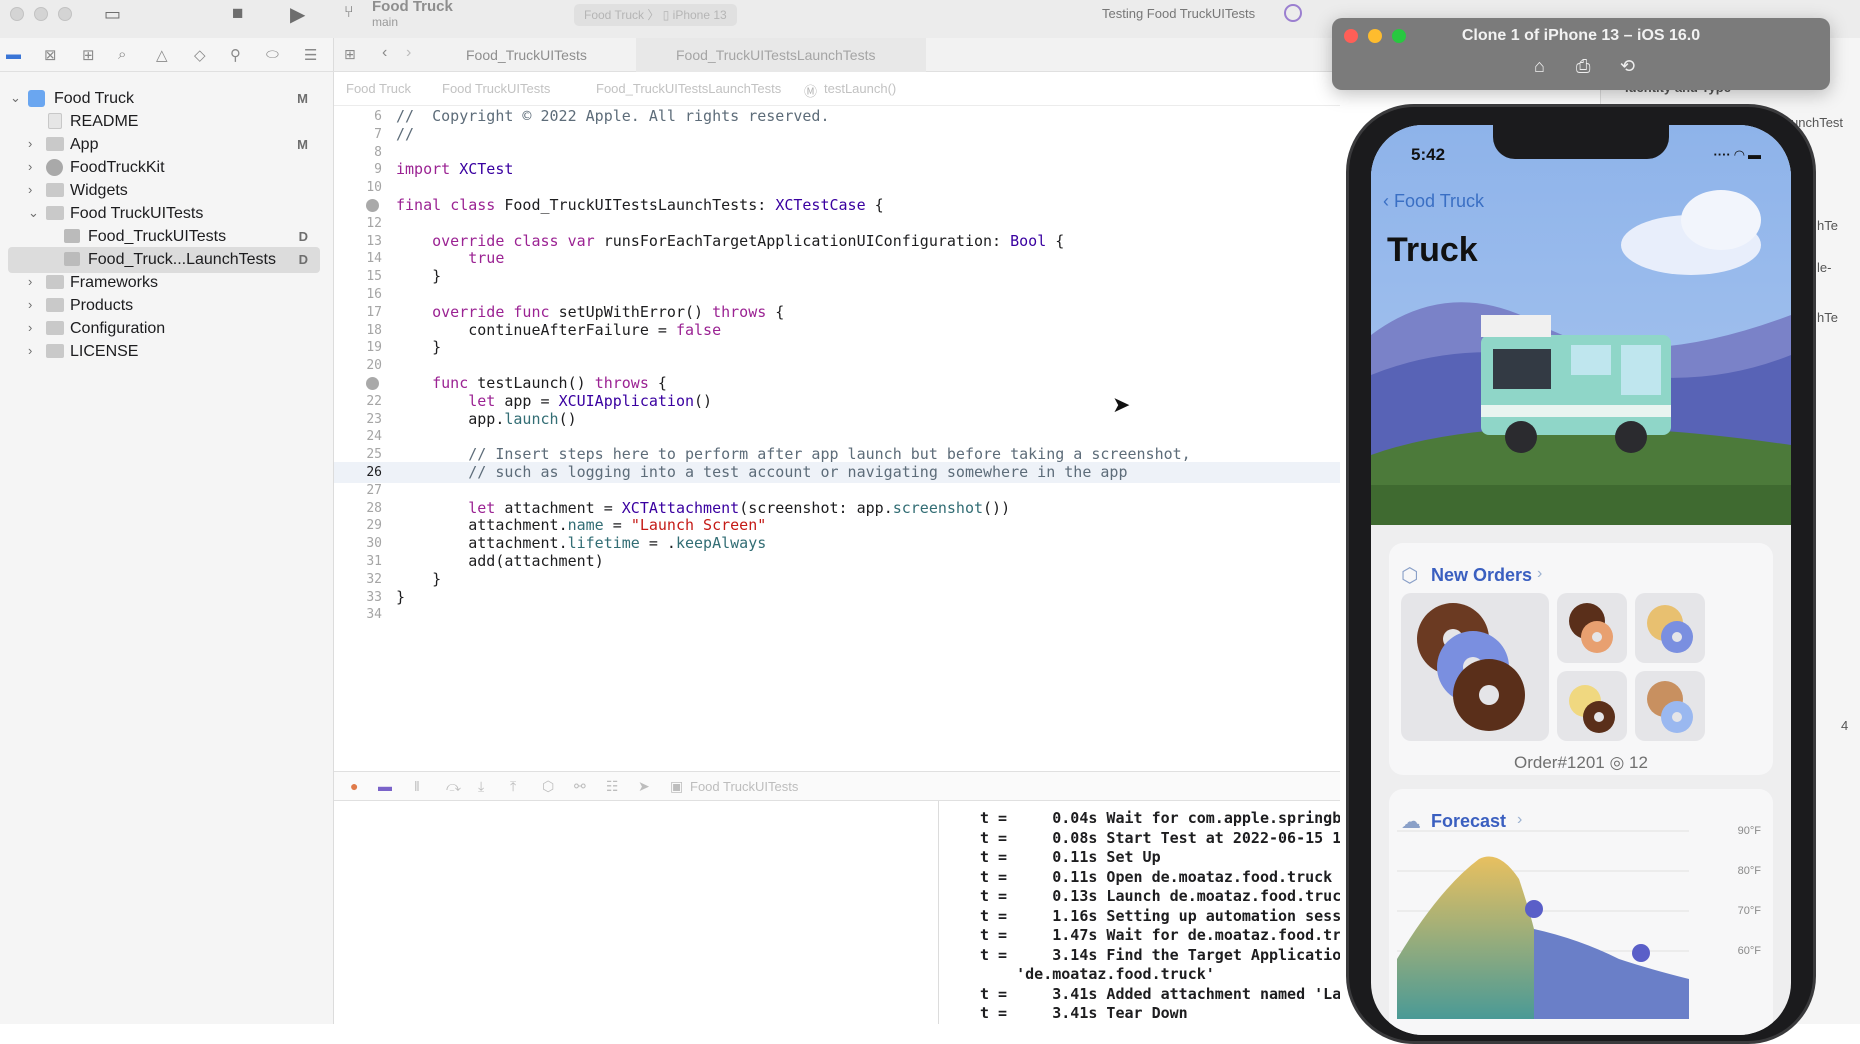  What do you see at coordinates (1539, 66) in the screenshot?
I see `home-icon: ⌂` at bounding box center [1539, 66].